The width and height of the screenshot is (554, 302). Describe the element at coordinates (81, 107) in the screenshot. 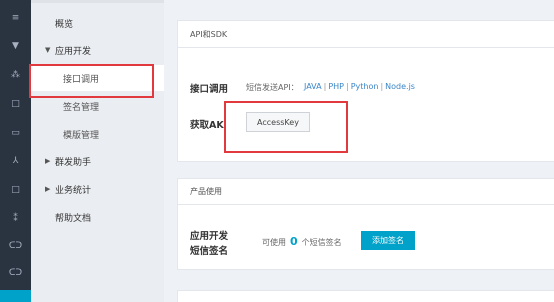

I see `nav-item-label: 签名管理` at that location.